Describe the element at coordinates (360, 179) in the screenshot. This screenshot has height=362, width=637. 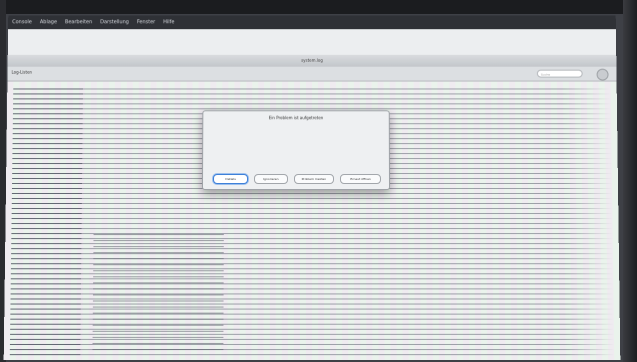
I see `reopen-button: Erneut öffnen` at that location.